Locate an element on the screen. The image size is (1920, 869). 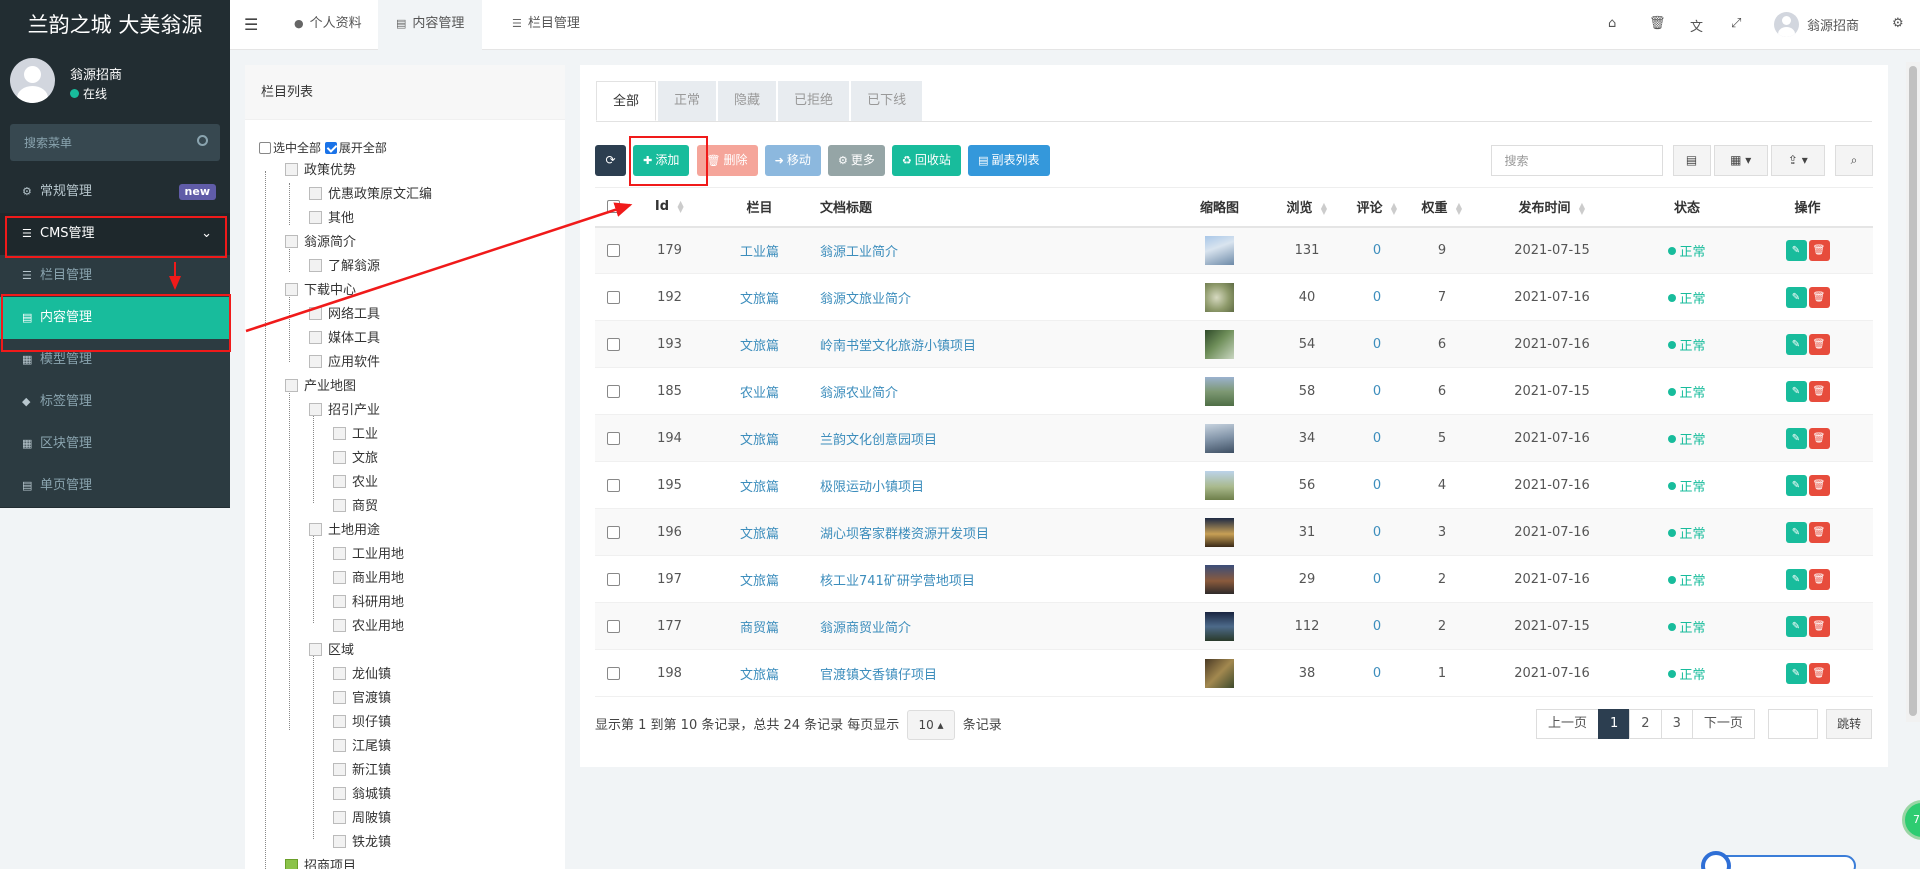
sidebar-item-blocks: ▦ 区块管理 is located at coordinates (115, 444).